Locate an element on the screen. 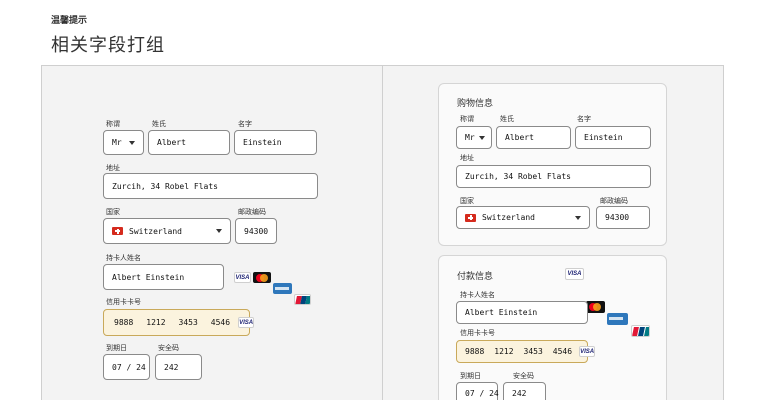  shipping-title: 购物信息 is located at coordinates (475, 104).